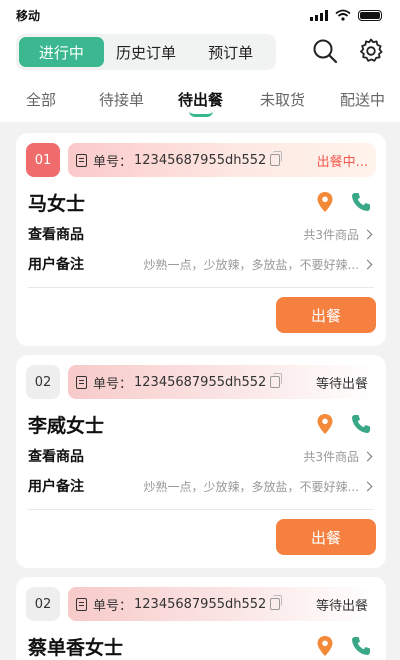 The width and height of the screenshot is (400, 660). What do you see at coordinates (28, 15) in the screenshot?
I see `carrier-label: 移动` at bounding box center [28, 15].